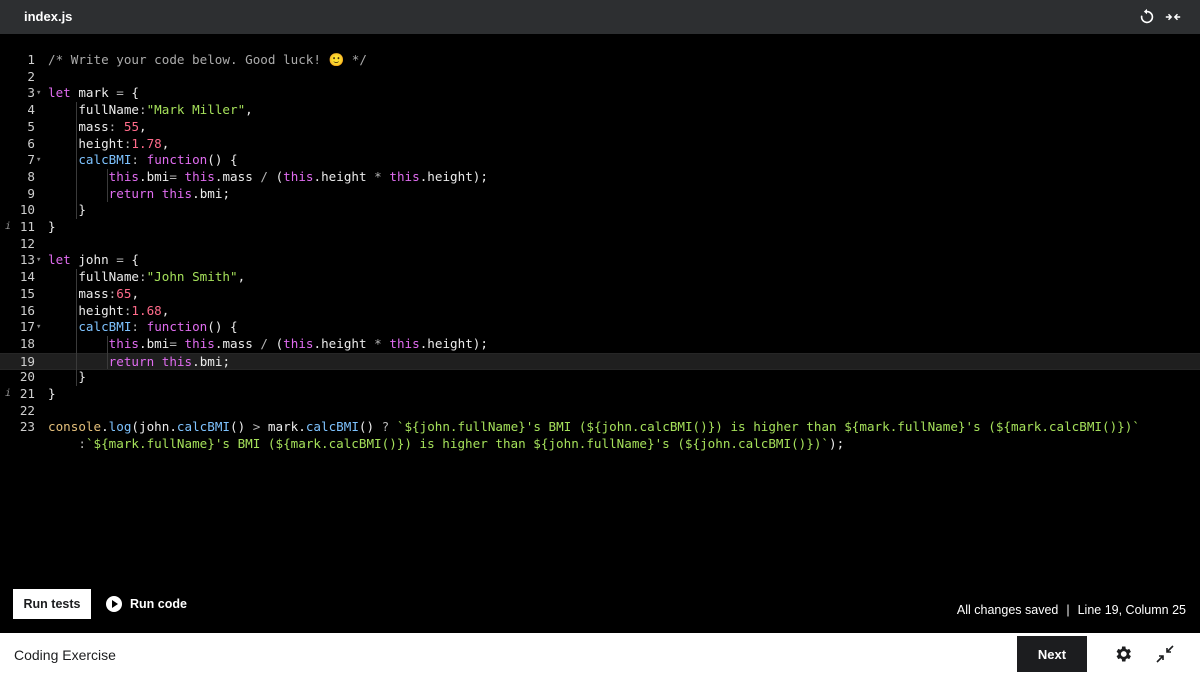  Describe the element at coordinates (600, 361) in the screenshot. I see `code-line: 19 return this.bmi;` at that location.